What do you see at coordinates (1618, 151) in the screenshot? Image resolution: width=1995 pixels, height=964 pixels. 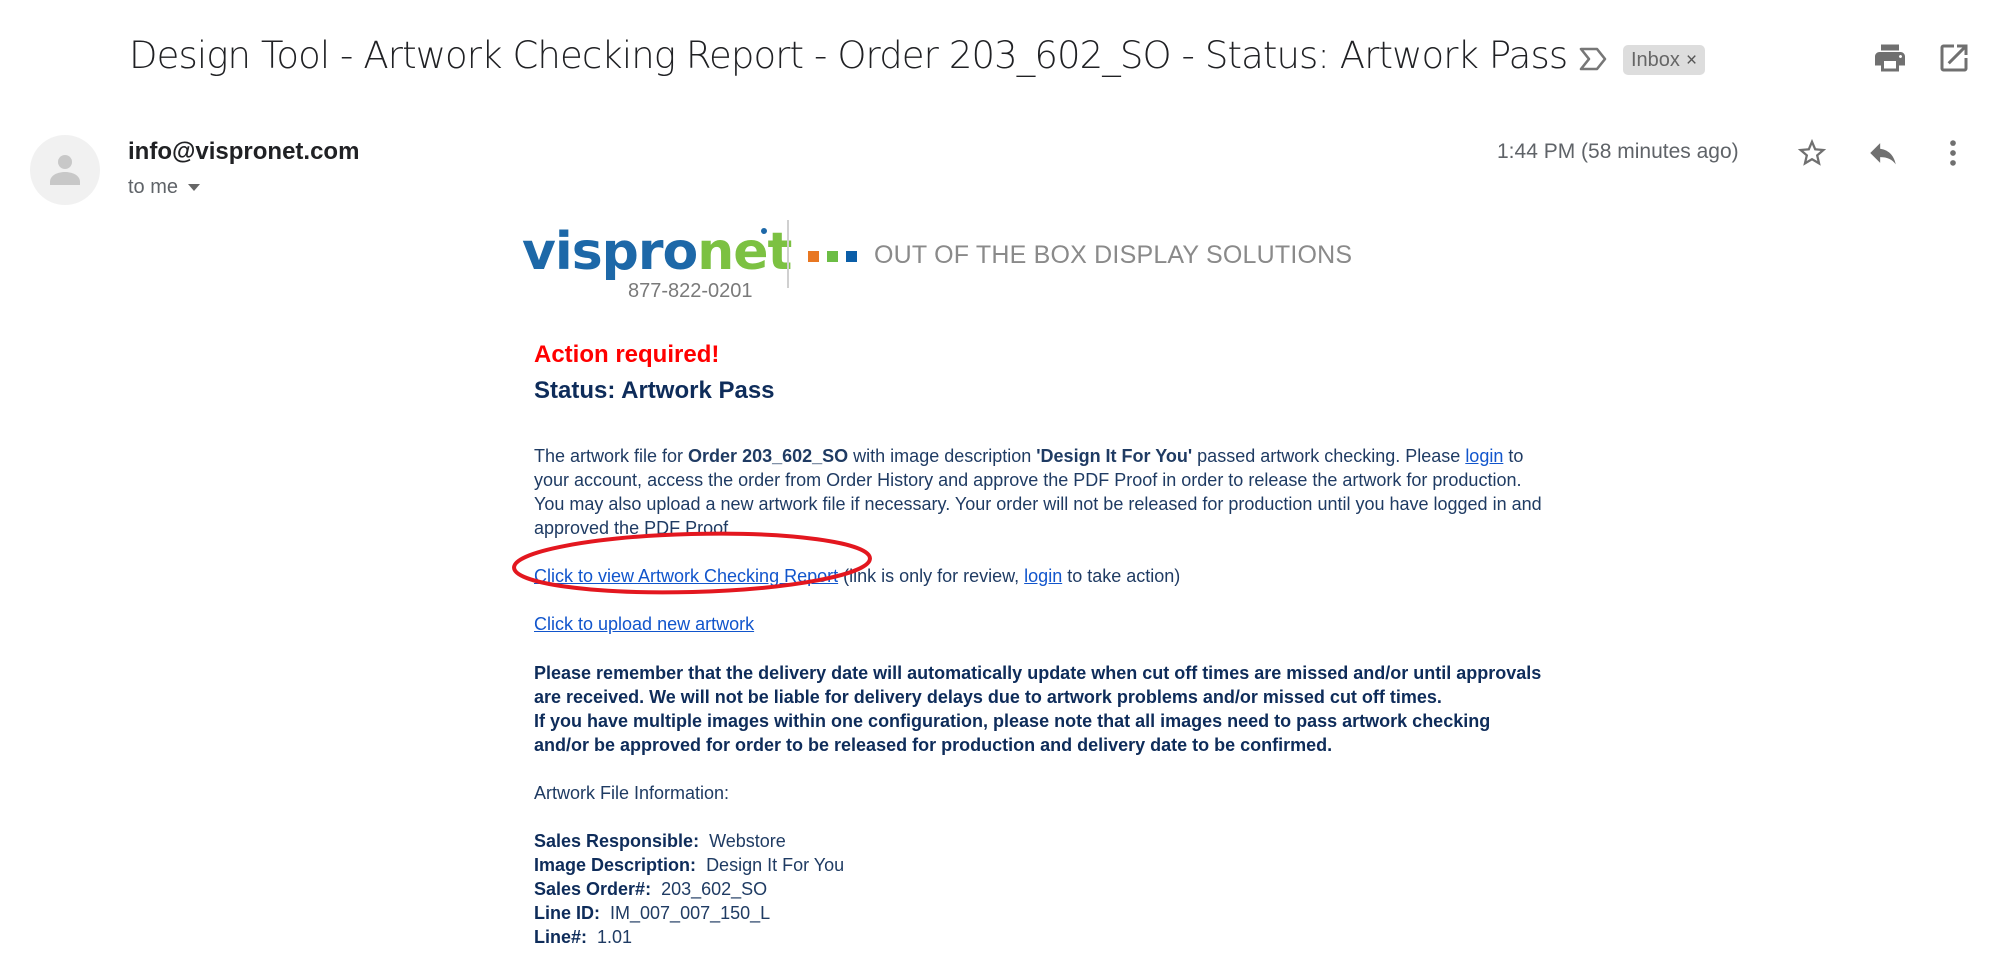 I see `message-timestamp: 1:44 PM (58 minutes ago)` at bounding box center [1618, 151].